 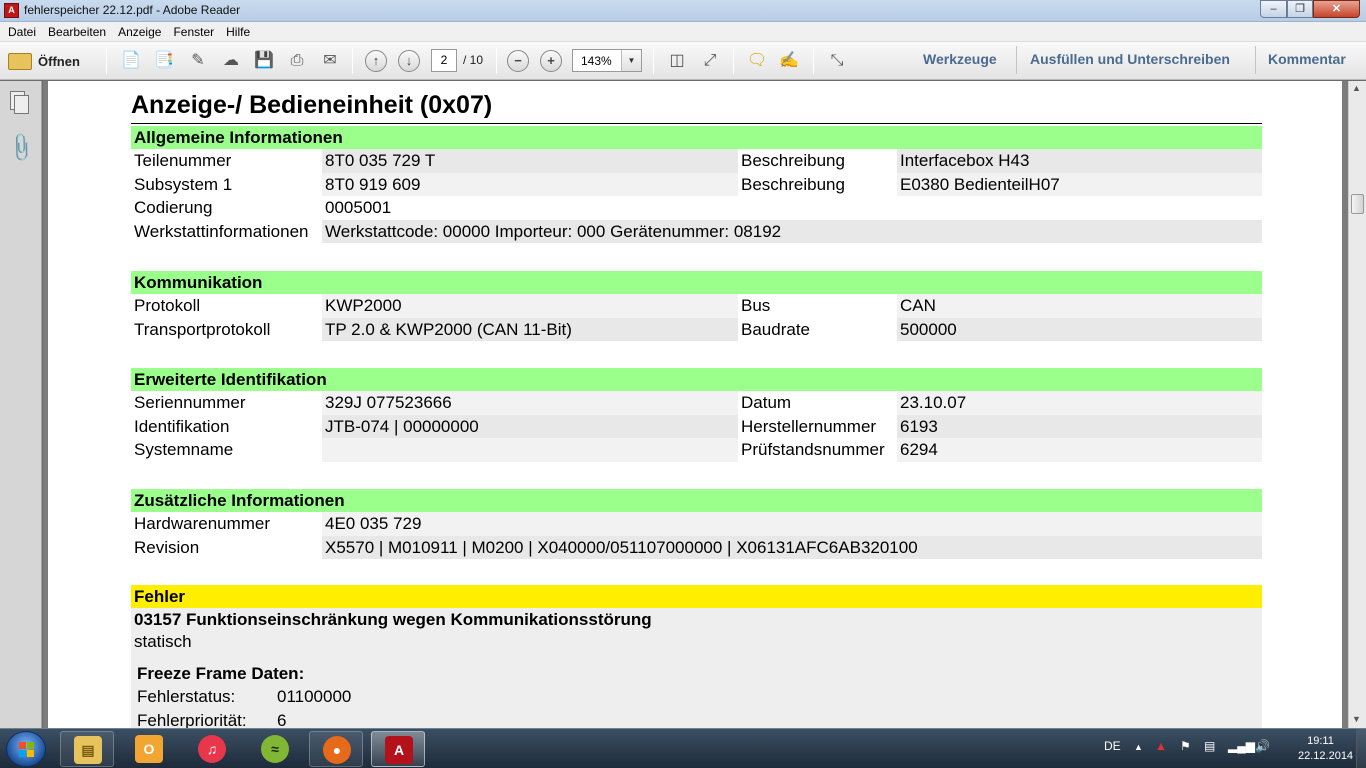 What do you see at coordinates (1326, 756) in the screenshot?
I see `clock-date: 22.12.2014` at bounding box center [1326, 756].